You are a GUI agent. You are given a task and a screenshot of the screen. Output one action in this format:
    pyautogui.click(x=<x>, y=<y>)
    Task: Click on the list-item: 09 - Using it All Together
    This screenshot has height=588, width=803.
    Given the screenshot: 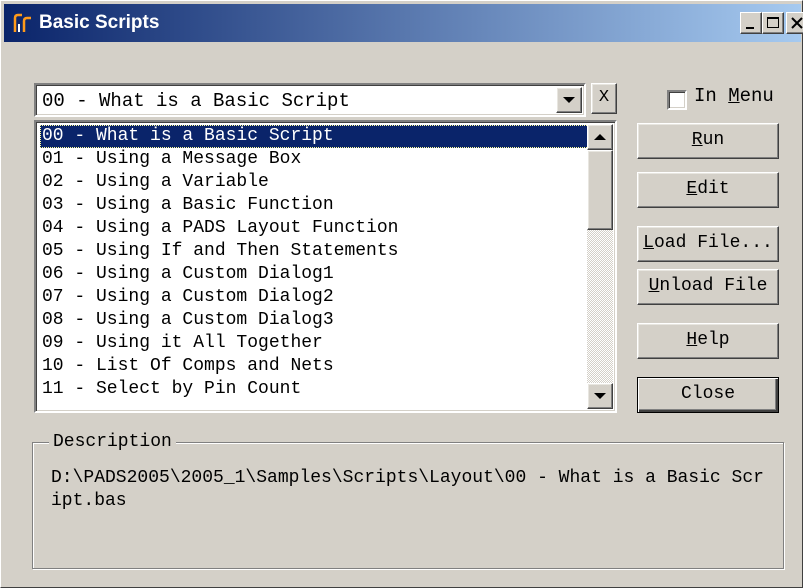 What is the action you would take?
    pyautogui.click(x=314, y=343)
    